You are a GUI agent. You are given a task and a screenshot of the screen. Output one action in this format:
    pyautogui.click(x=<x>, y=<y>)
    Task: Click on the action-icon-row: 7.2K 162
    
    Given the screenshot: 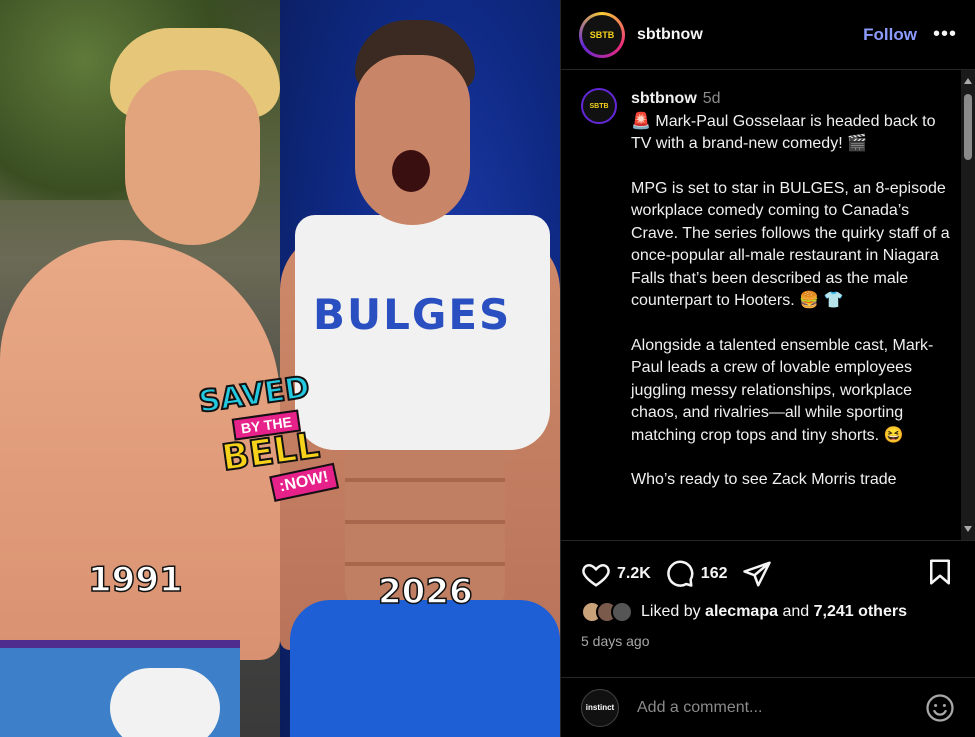 What is the action you would take?
    pyautogui.click(x=768, y=574)
    